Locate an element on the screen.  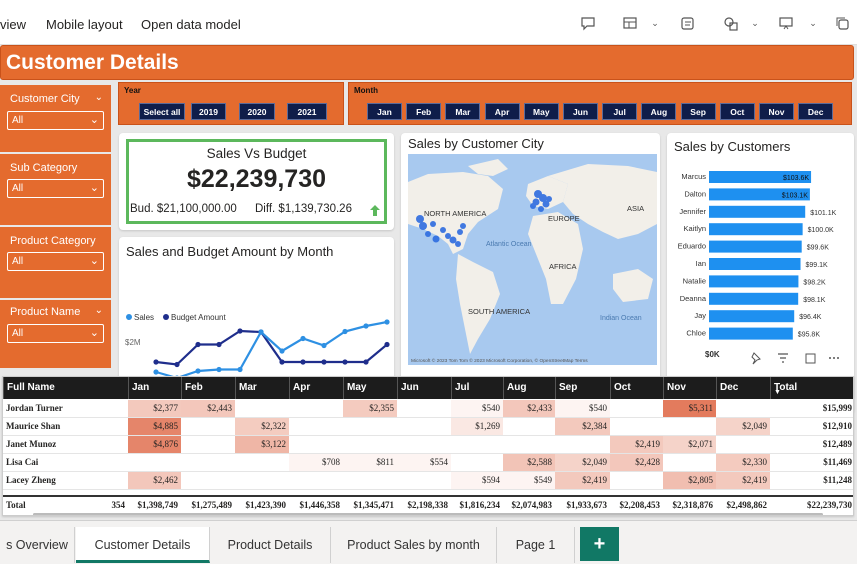
tab-customer-details: Customer Details is located at coordinates (143, 545).